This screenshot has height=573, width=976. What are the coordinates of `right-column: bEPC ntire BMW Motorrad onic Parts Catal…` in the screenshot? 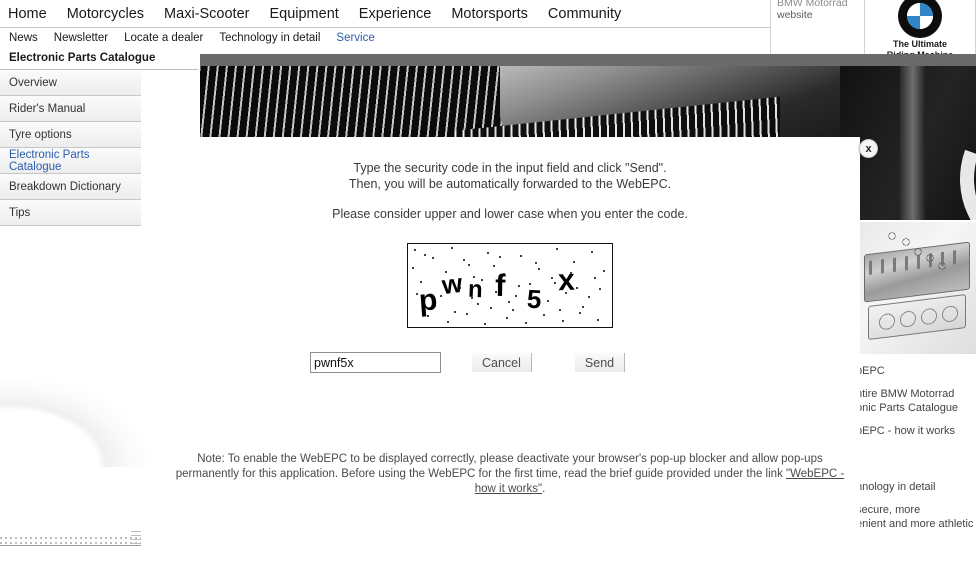 It's located at (918, 397).